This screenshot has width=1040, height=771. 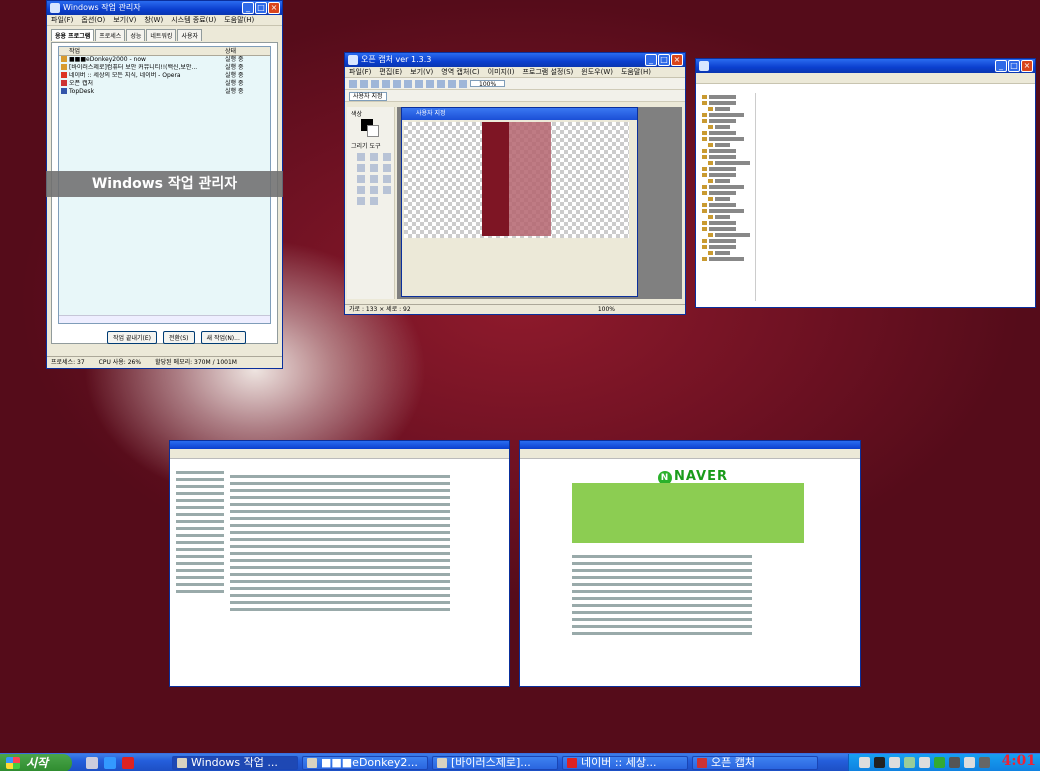 I want to click on column-status: 상태, so click(x=247, y=51).